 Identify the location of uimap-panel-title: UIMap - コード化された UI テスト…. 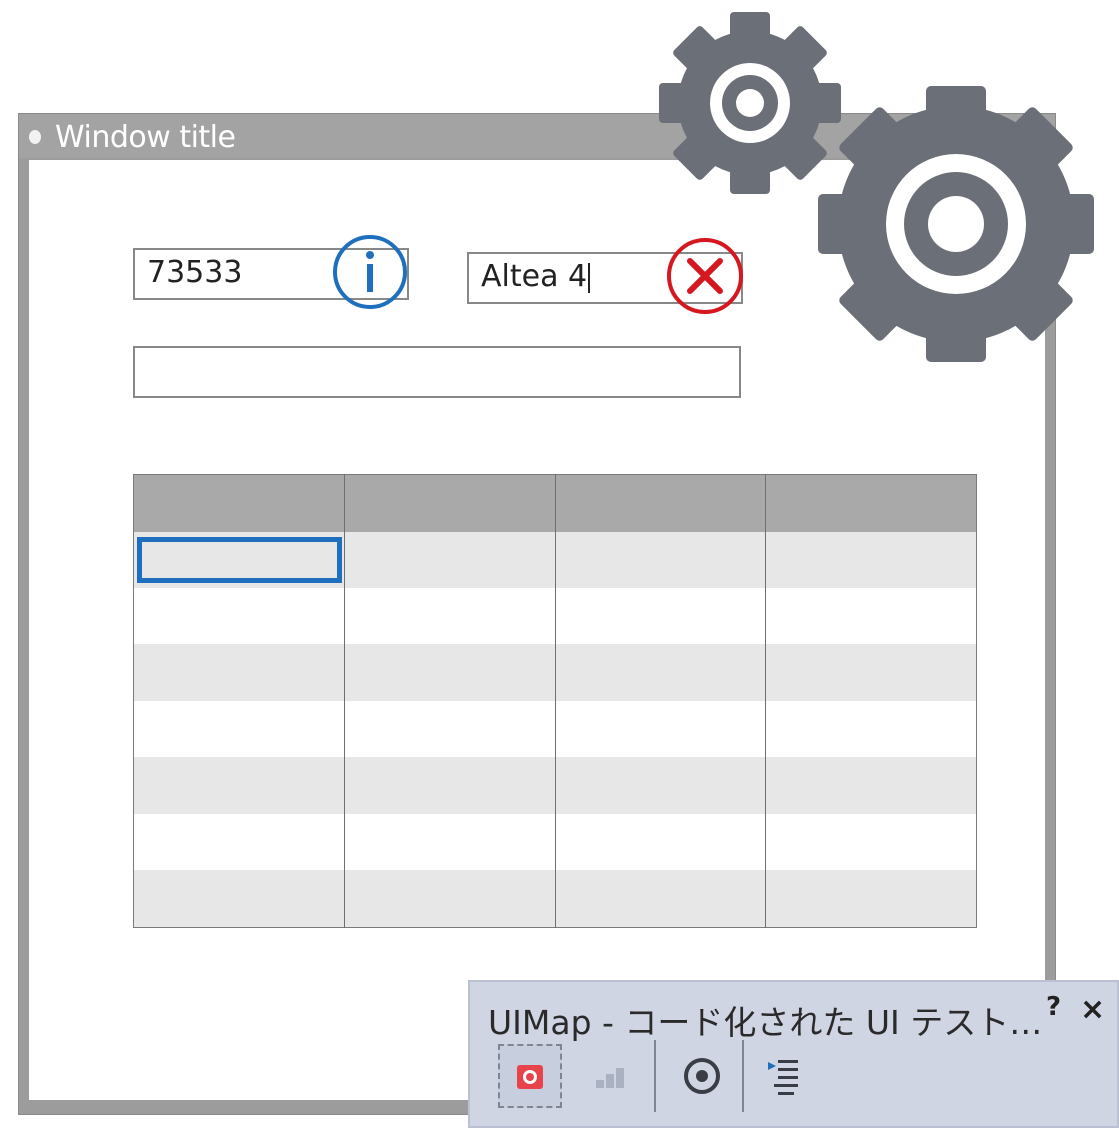
(765, 1022).